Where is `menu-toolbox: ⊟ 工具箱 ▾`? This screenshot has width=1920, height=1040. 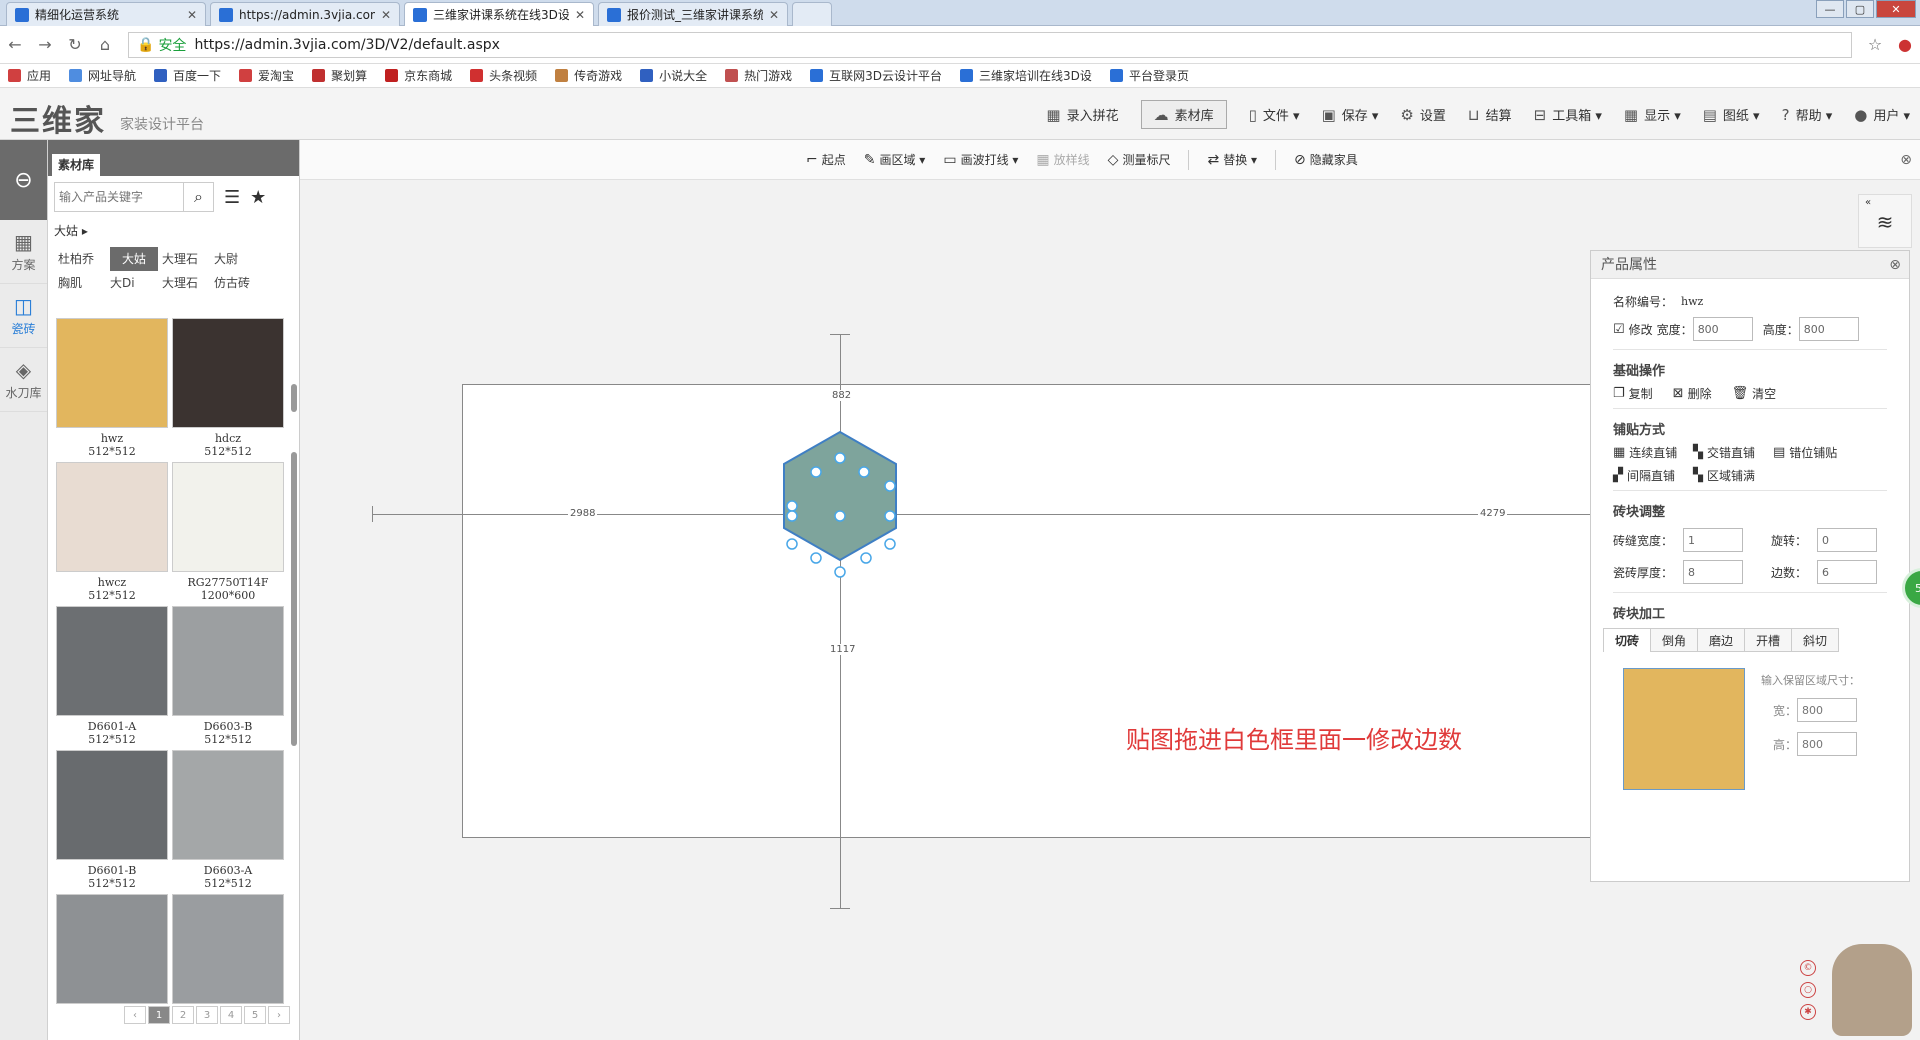 menu-toolbox: ⊟ 工具箱 ▾ is located at coordinates (1568, 115).